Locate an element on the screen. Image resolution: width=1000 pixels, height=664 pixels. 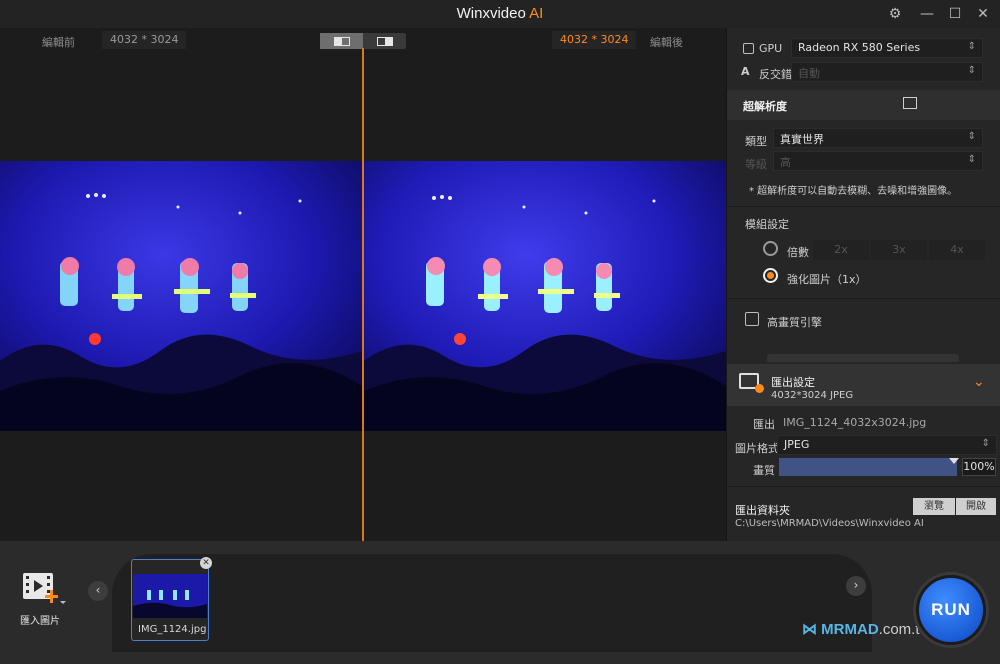
export-folder-title: 匯出資料夾 is located at coordinates (762, 510).